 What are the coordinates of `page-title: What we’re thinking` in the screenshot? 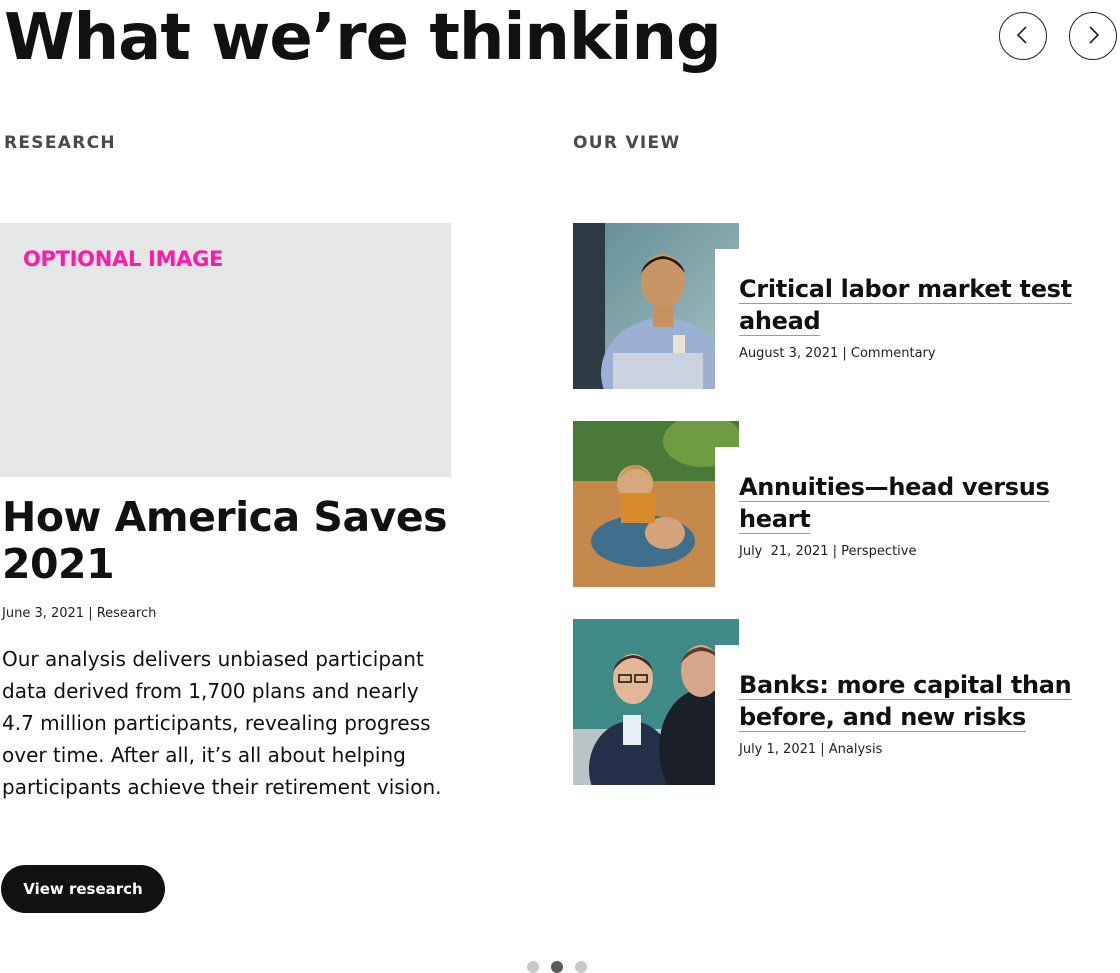 It's located at (363, 38).